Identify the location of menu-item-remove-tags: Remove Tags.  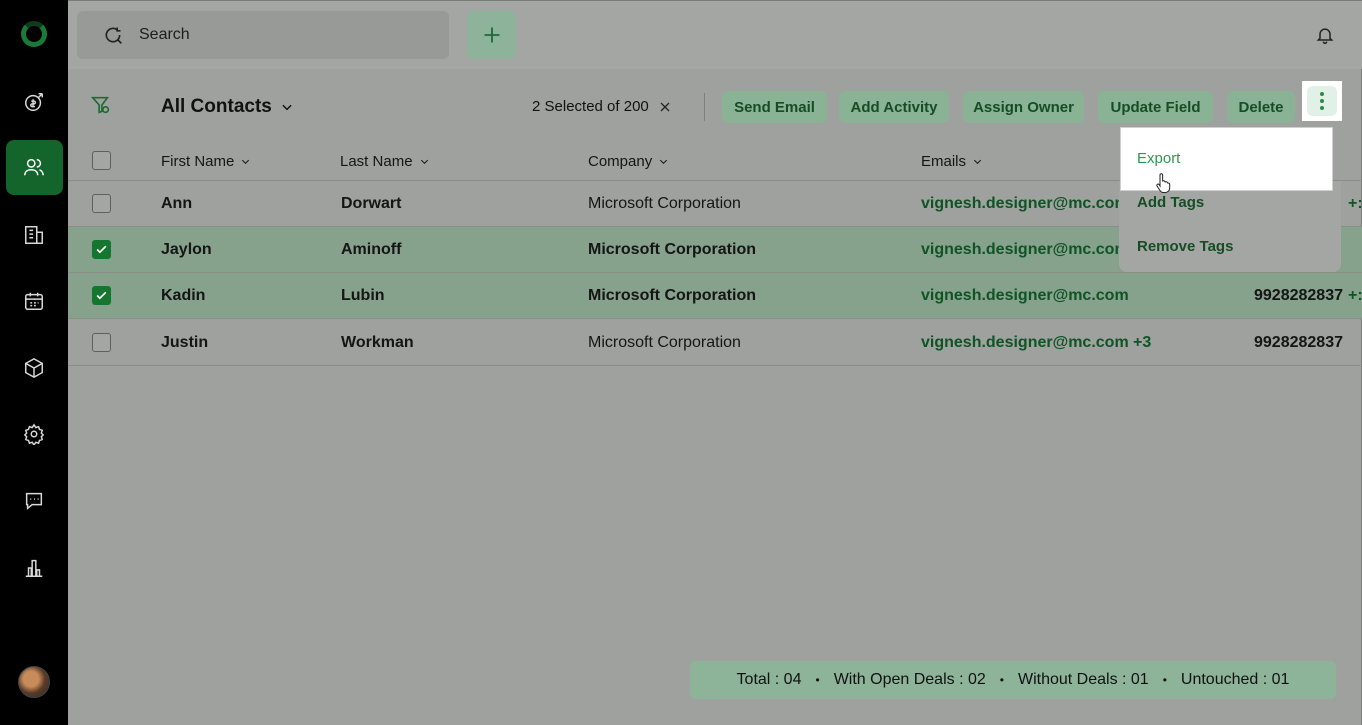
(1185, 246).